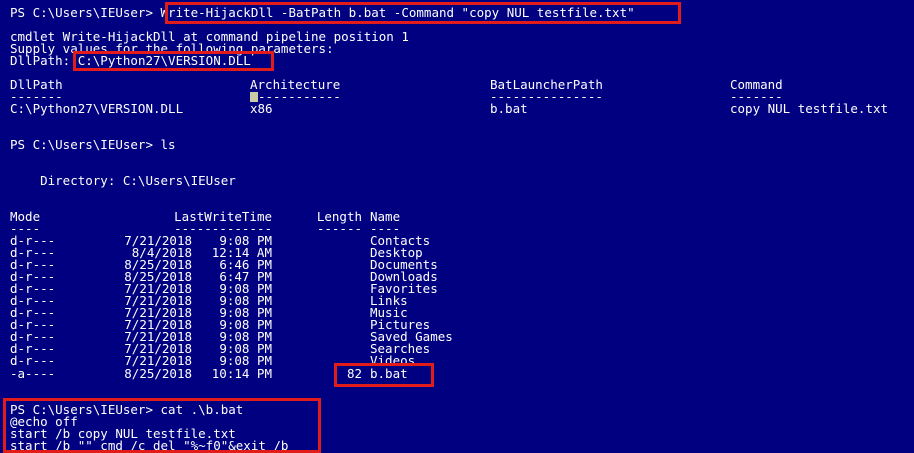  What do you see at coordinates (354, 373) in the screenshot?
I see `ls-length: 82` at bounding box center [354, 373].